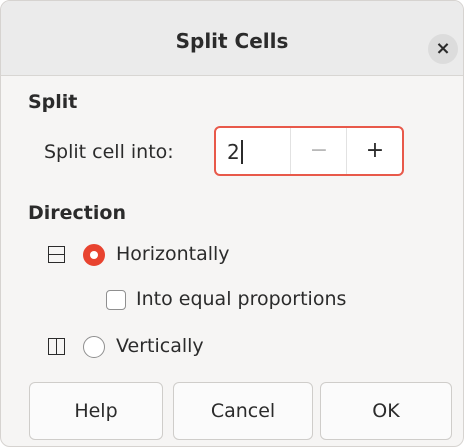 This screenshot has width=464, height=447. Describe the element at coordinates (56, 346) in the screenshot. I see `vertical-split-icon` at that location.